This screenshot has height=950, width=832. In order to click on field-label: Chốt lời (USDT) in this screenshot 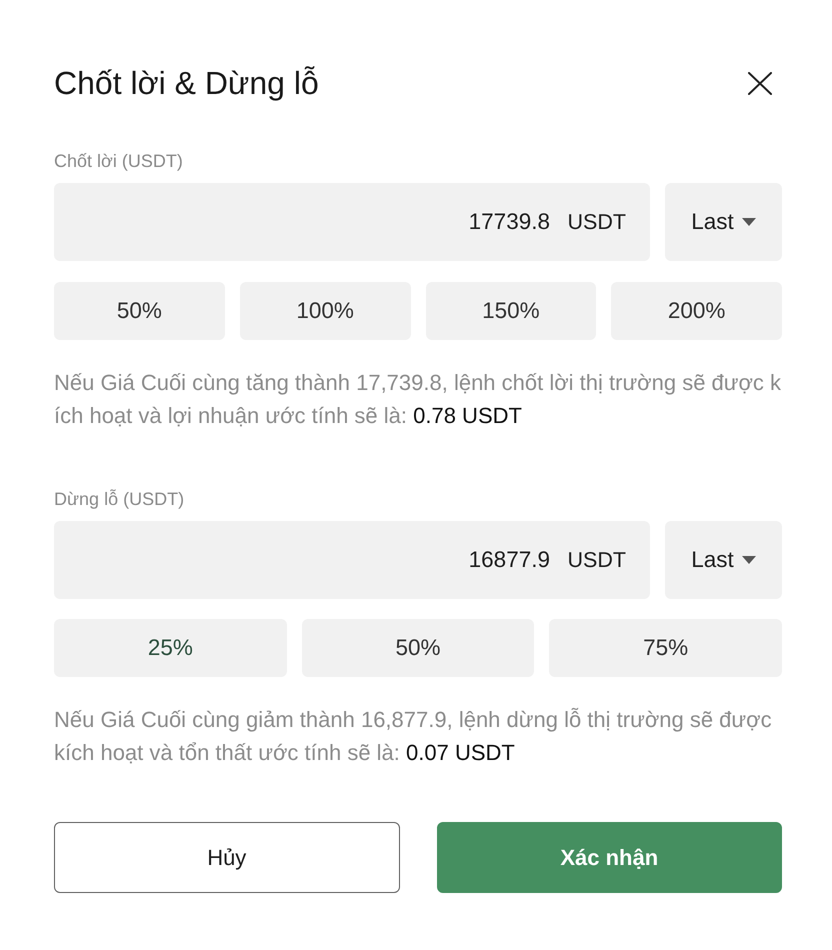, I will do `click(119, 161)`.